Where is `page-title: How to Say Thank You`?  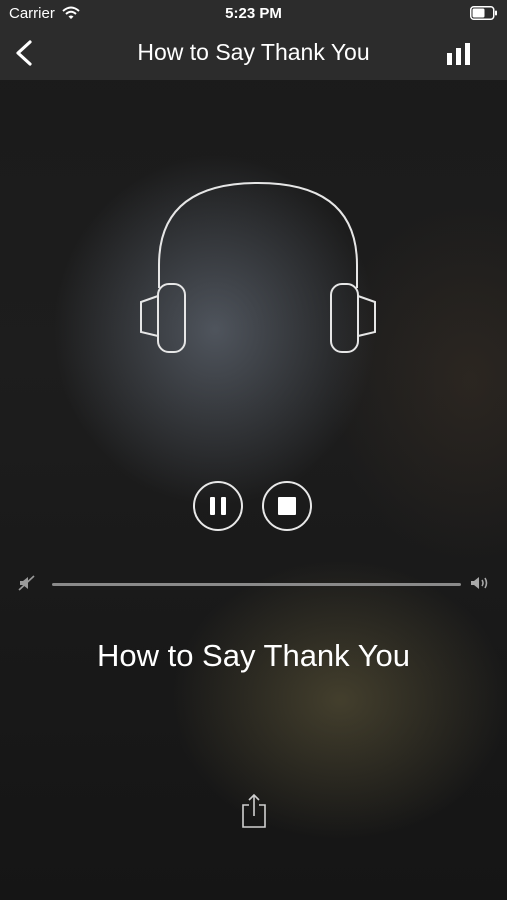 page-title: How to Say Thank You is located at coordinates (253, 52).